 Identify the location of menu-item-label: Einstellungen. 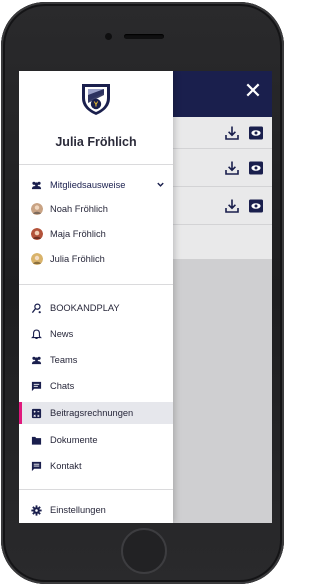
(78, 510).